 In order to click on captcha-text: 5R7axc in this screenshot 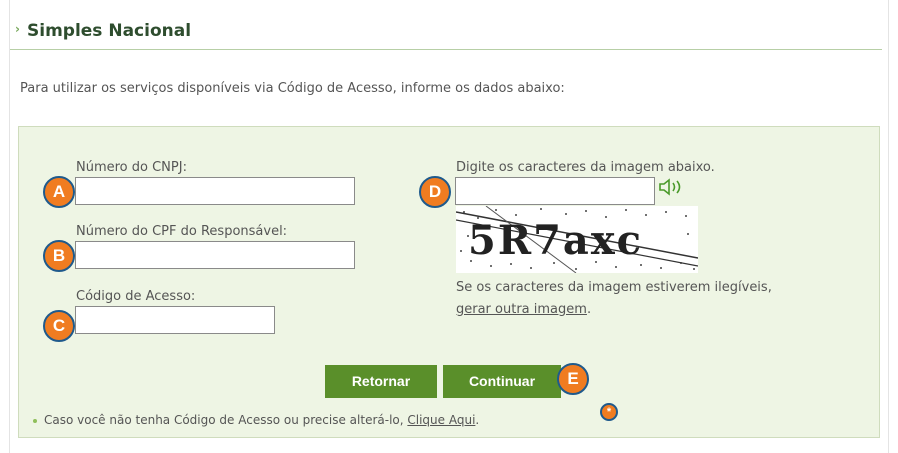, I will do `click(555, 240)`.